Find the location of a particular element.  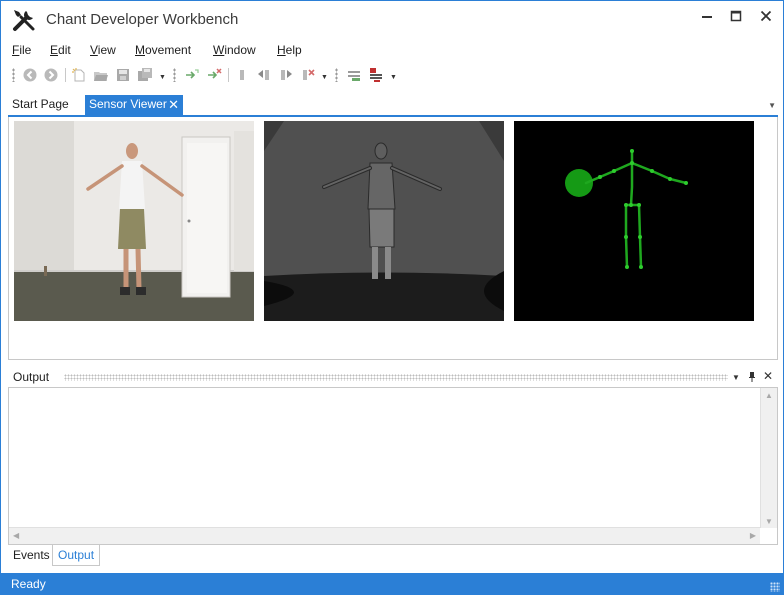

disconnect-button is located at coordinates (214, 75).